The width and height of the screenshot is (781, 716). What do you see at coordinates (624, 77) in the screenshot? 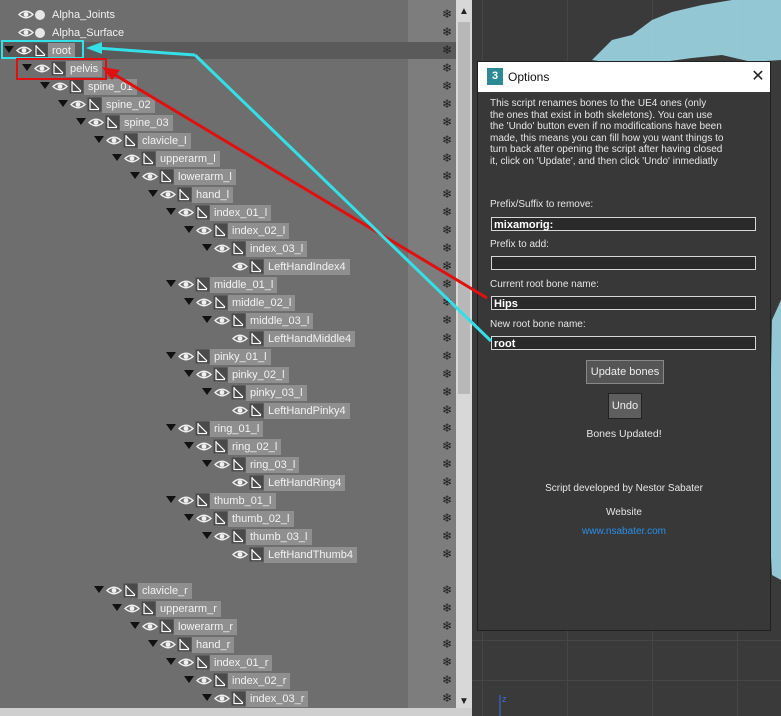
I see `dialog-titlebar: 3 Options ✕` at bounding box center [624, 77].